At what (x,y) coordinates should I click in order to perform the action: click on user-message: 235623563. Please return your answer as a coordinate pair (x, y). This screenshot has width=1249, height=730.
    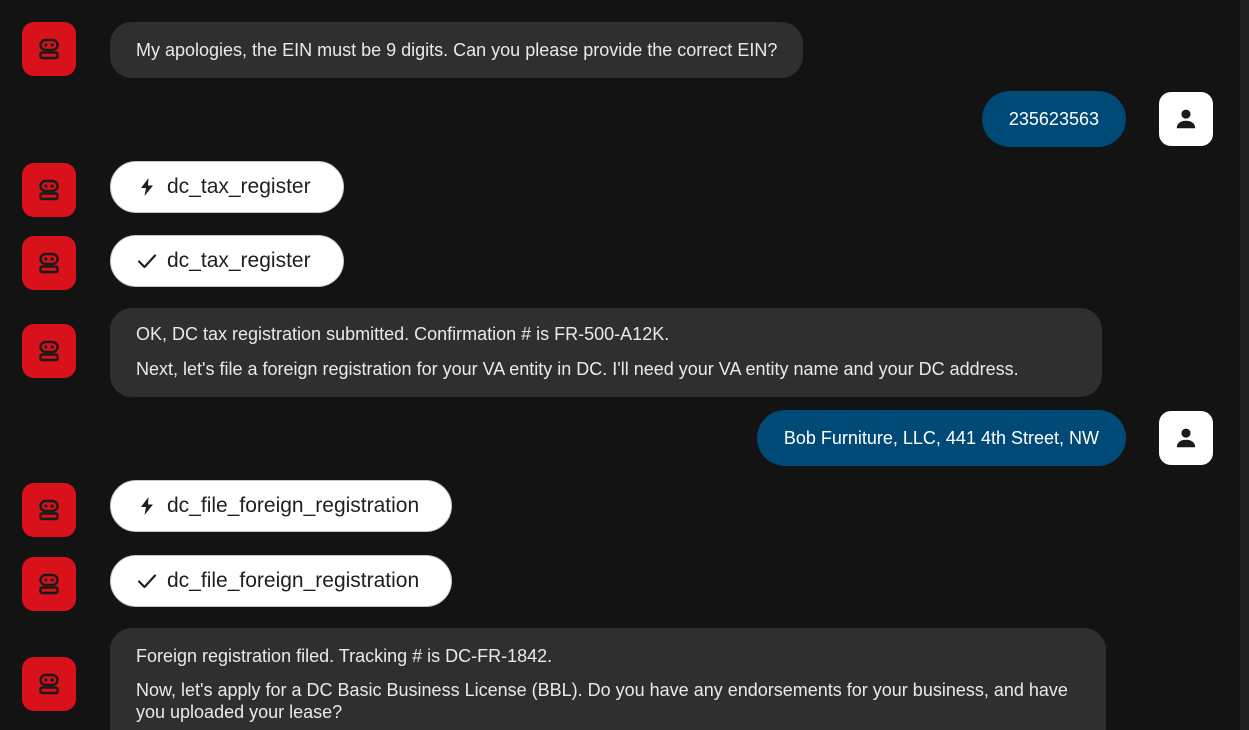
    Looking at the image, I should click on (1053, 119).